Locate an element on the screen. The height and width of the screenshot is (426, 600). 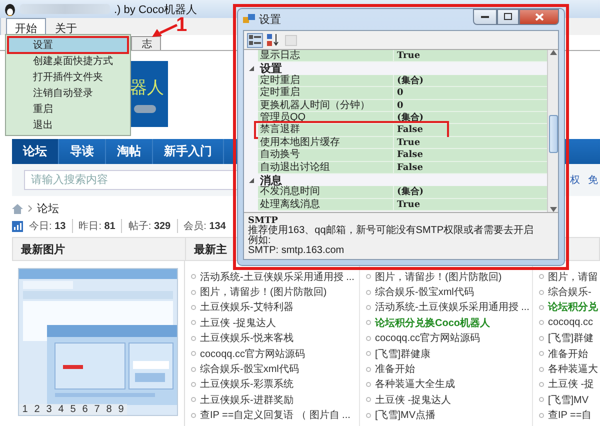
menu-item: 开始 is located at coordinates (26, 26).